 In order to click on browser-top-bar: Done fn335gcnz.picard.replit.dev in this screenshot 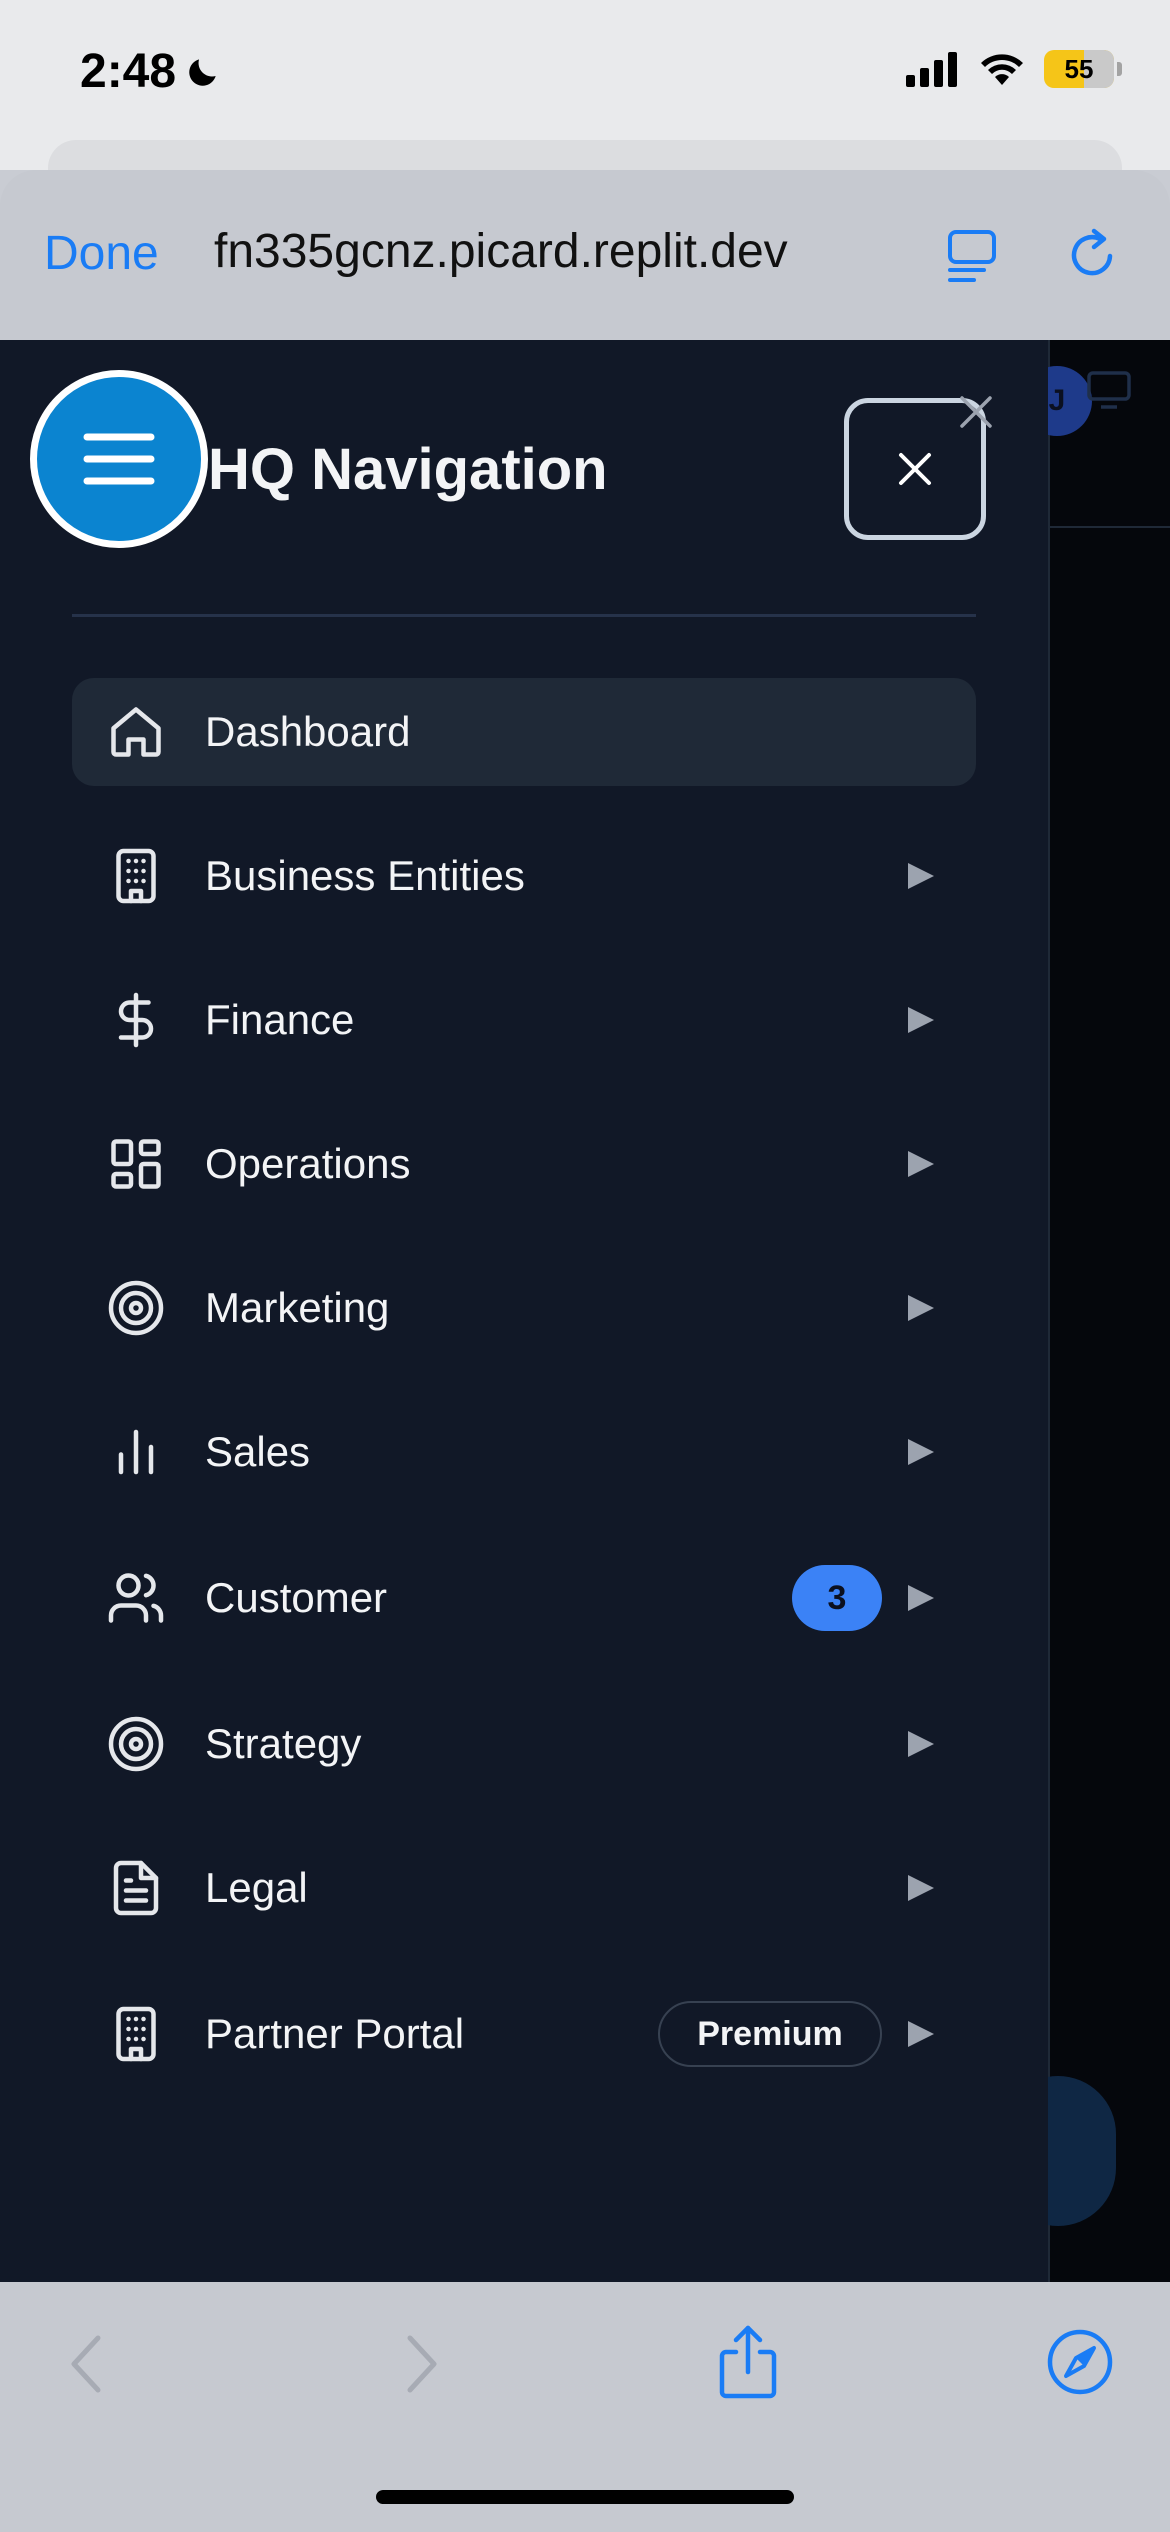, I will do `click(585, 255)`.